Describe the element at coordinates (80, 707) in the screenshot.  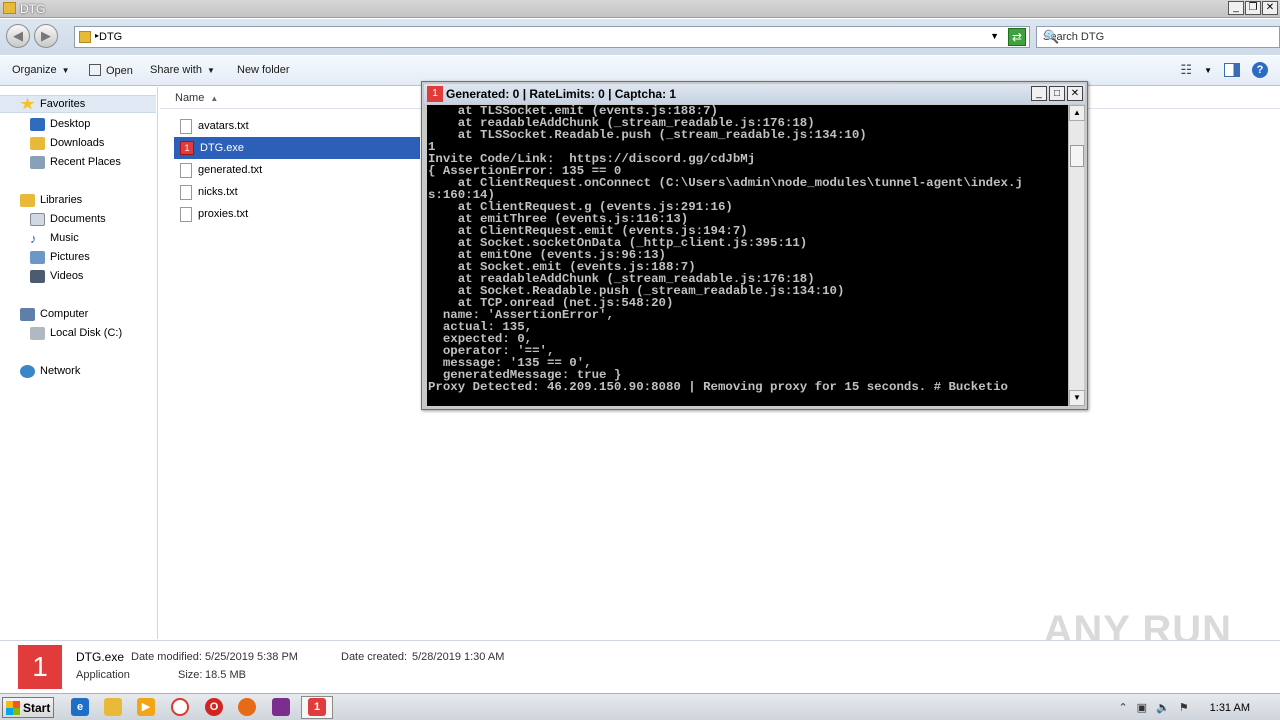
I see `internet-explorer-icon: e` at that location.